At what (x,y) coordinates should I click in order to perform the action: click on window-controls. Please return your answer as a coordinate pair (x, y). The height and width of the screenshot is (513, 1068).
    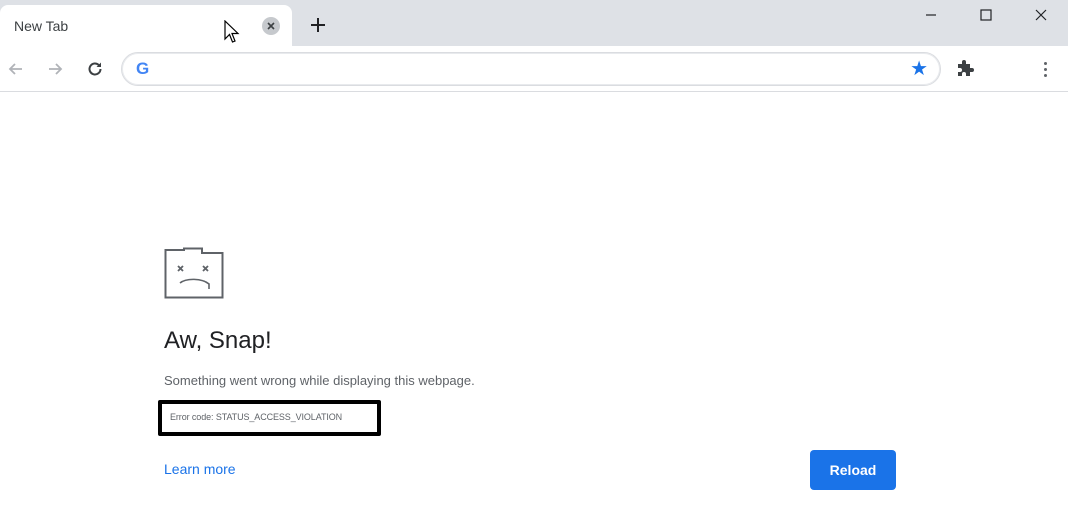
    Looking at the image, I should click on (985, 15).